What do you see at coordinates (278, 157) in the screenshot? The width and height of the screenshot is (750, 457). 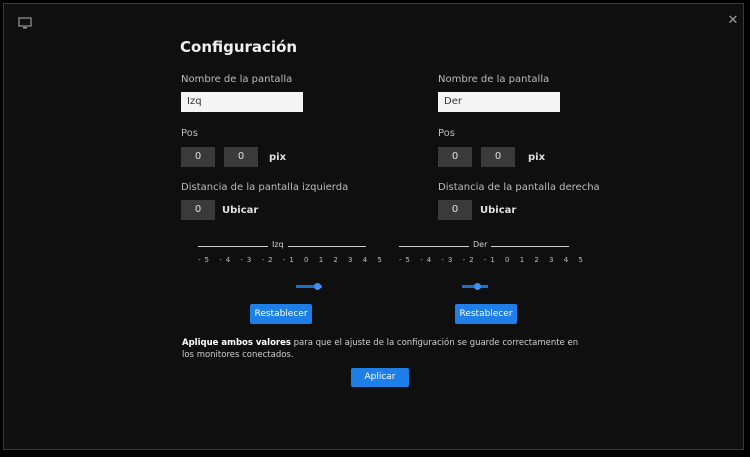 I see `left-pos-unit: pix` at bounding box center [278, 157].